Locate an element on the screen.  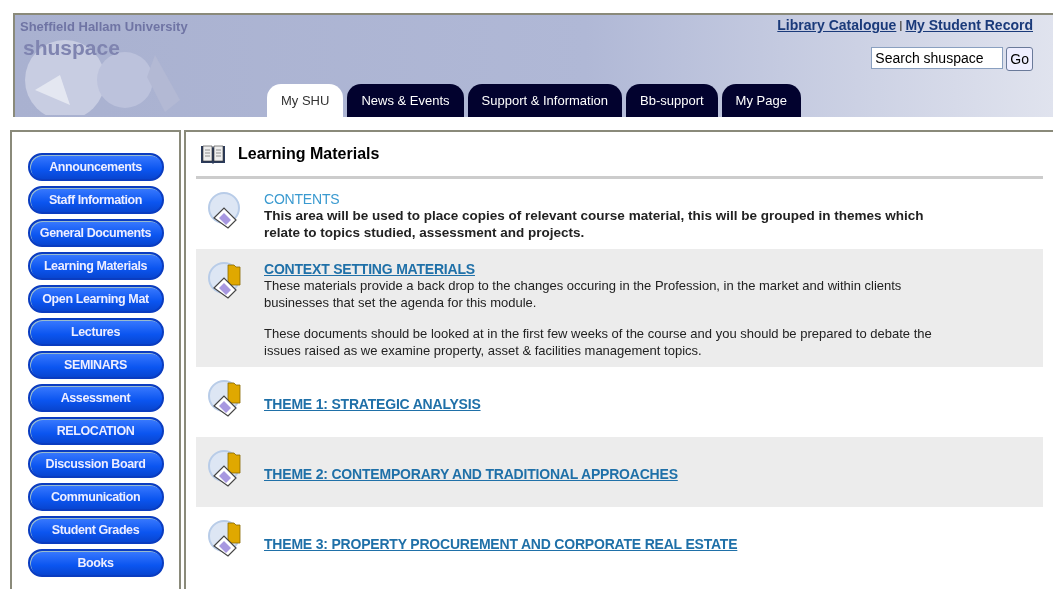
sidebar-button: Student Grades is located at coordinates (95, 530).